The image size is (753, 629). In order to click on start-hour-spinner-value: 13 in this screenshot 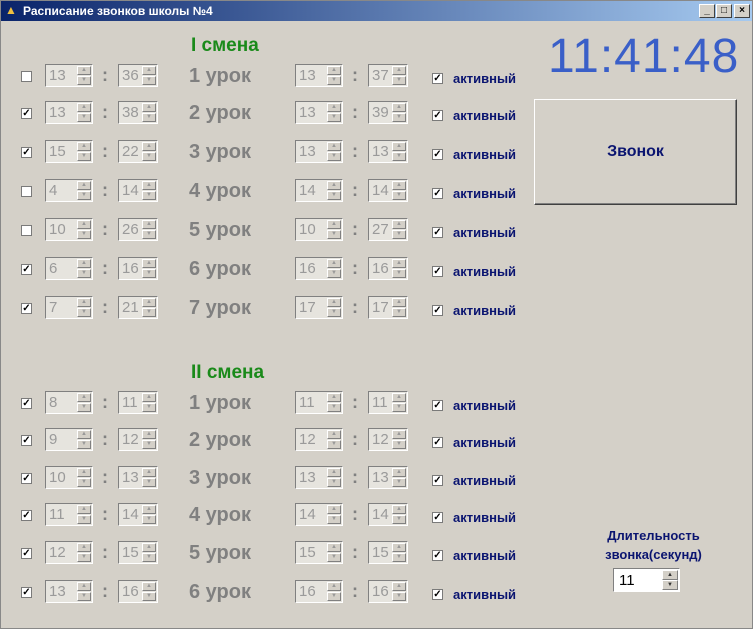, I will do `click(57, 112)`.